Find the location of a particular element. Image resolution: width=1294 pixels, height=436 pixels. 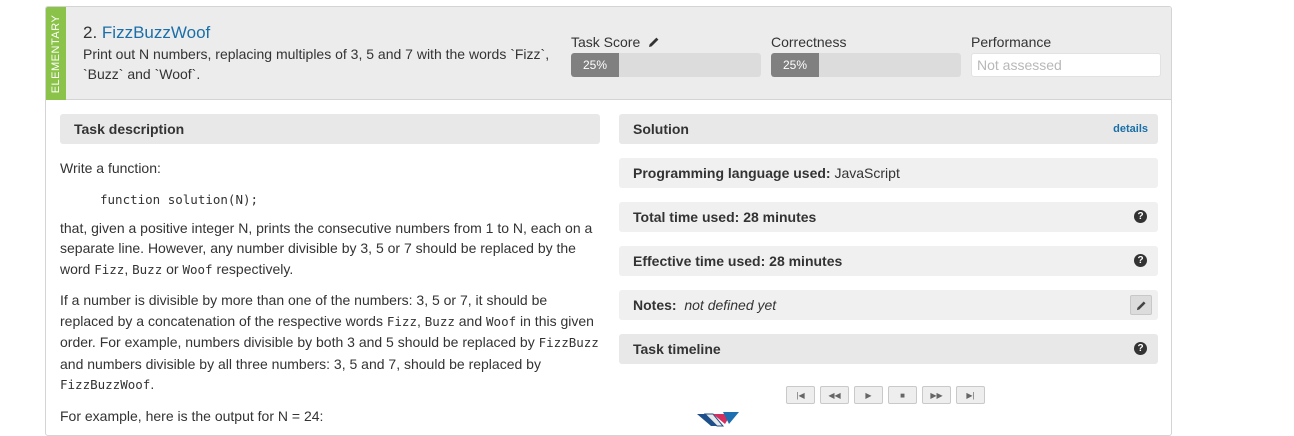

language-row: Programming language used: JavaScript is located at coordinates (888, 173).